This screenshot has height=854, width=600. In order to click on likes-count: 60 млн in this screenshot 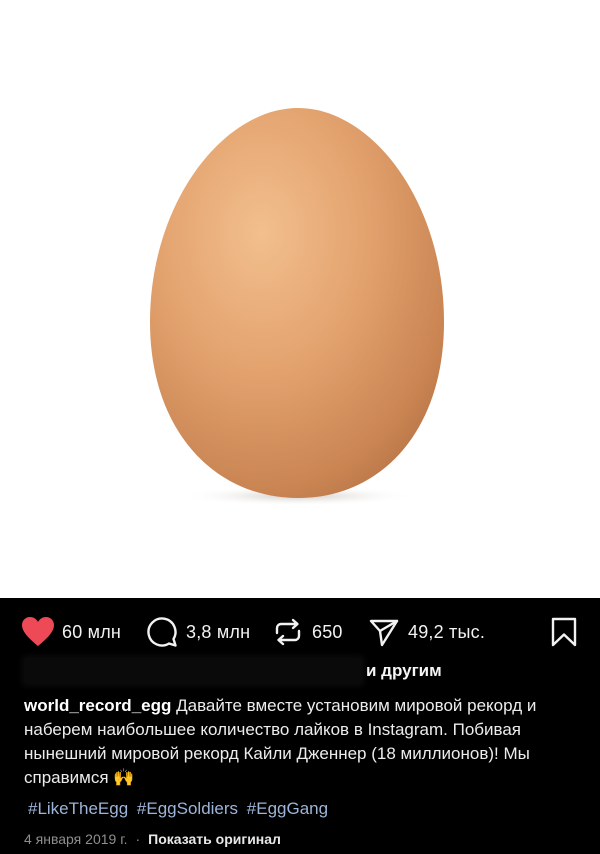, I will do `click(92, 631)`.